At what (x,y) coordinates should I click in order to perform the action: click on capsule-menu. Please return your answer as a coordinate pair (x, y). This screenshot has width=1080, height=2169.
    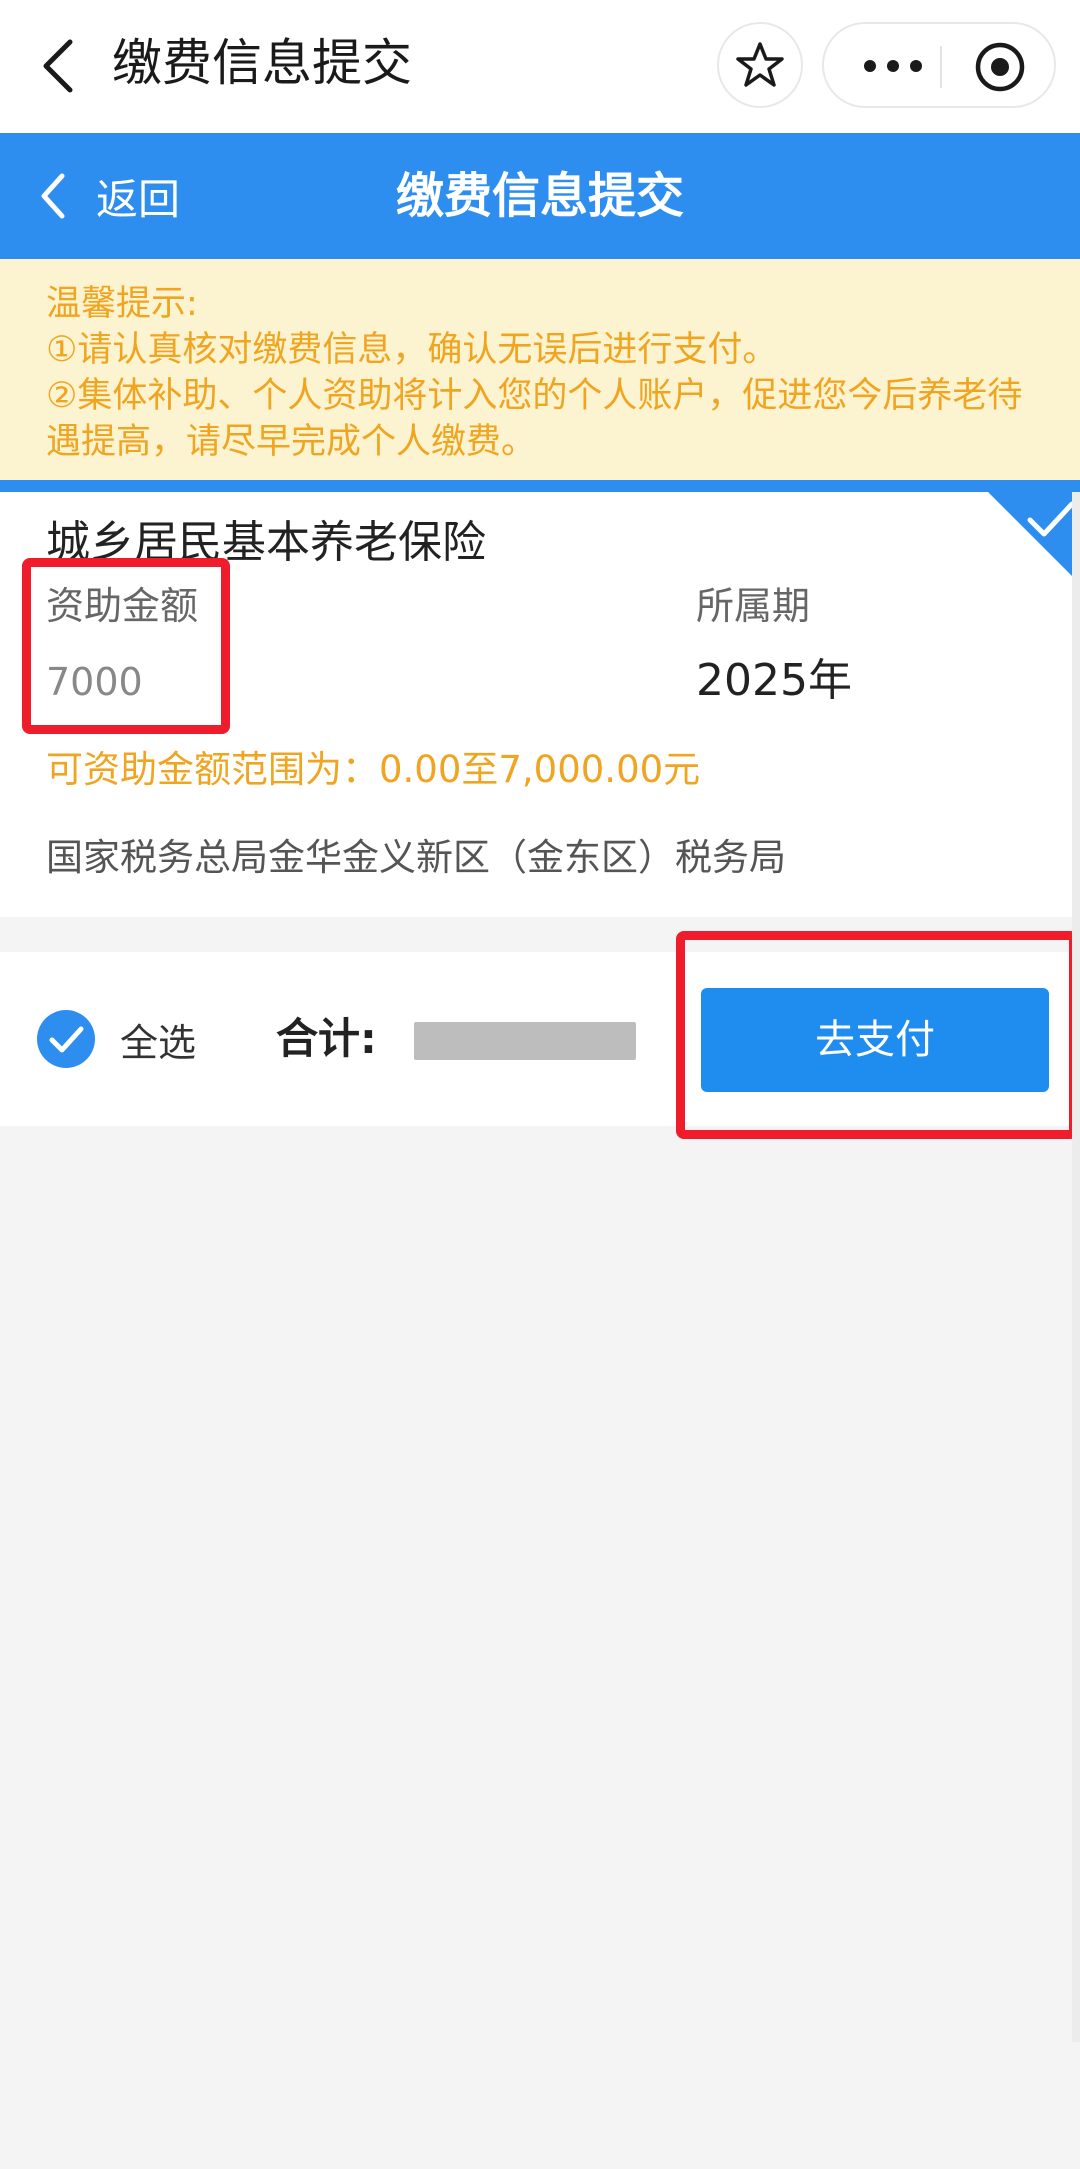
    Looking at the image, I should click on (939, 65).